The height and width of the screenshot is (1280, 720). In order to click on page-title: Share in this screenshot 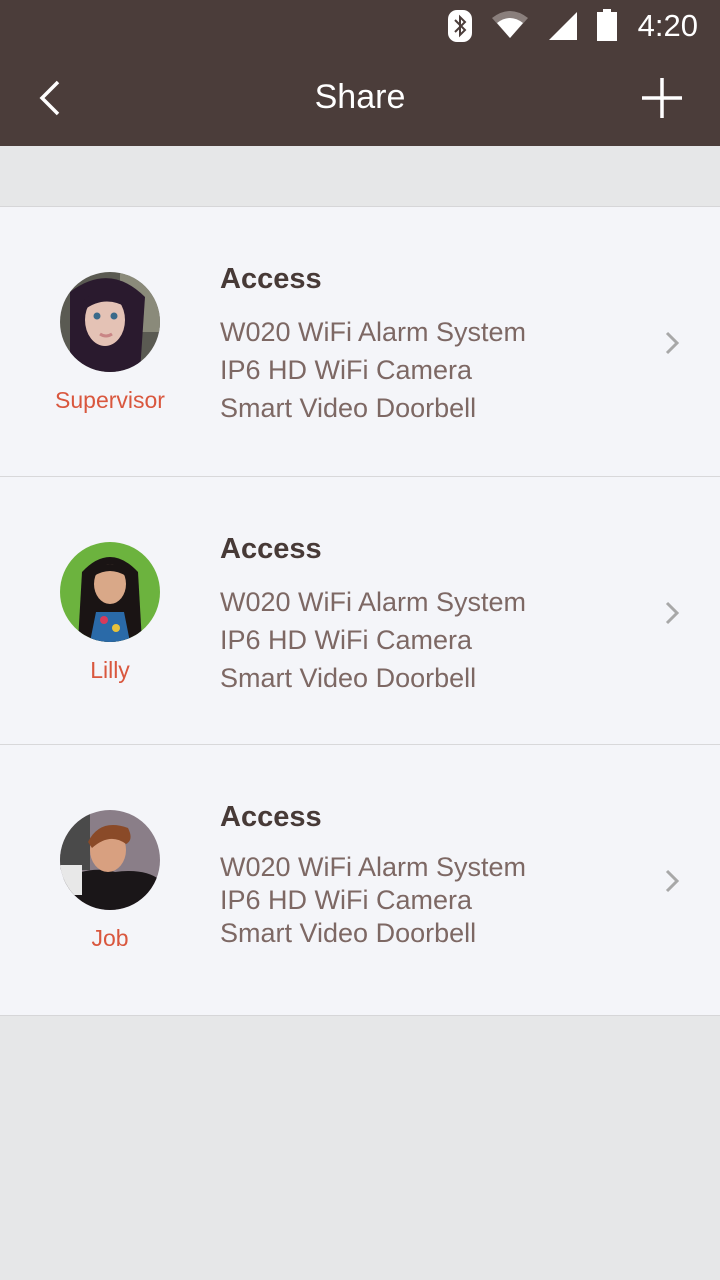, I will do `click(360, 97)`.